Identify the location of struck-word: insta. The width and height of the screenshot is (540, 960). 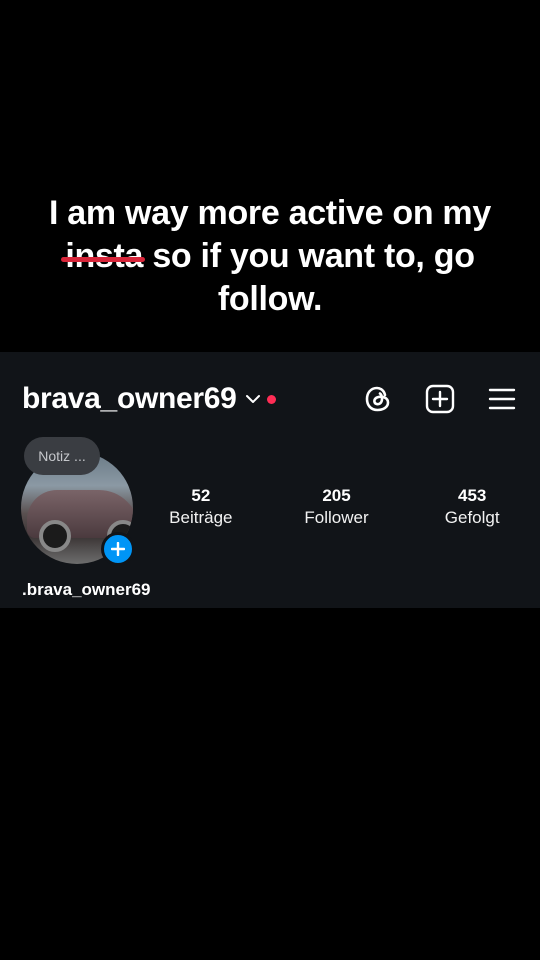
(103, 256).